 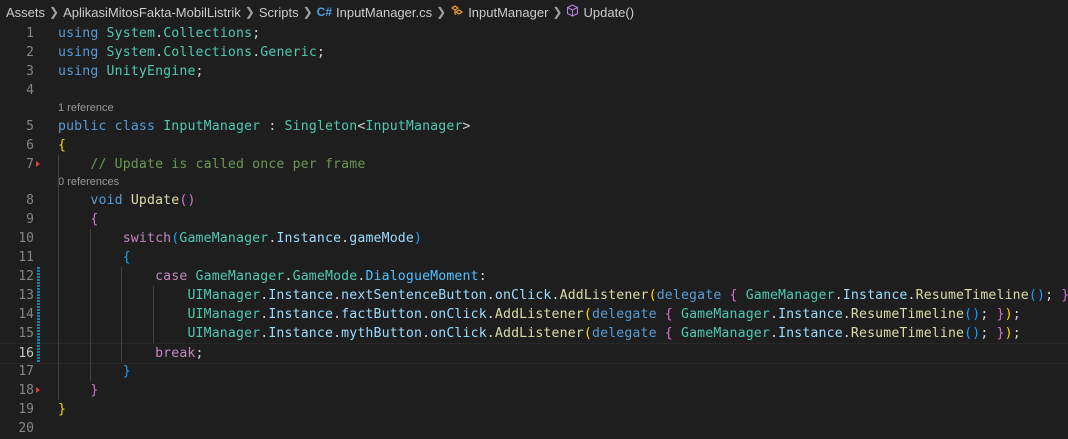 I want to click on breadcrumb-class: InputManager, so click(x=508, y=12).